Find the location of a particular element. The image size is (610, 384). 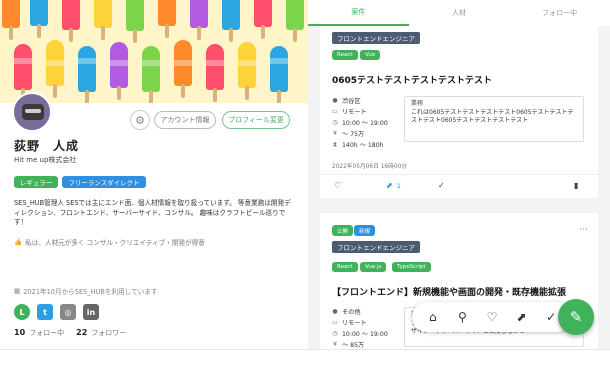

project-location: その他 is located at coordinates (351, 312).